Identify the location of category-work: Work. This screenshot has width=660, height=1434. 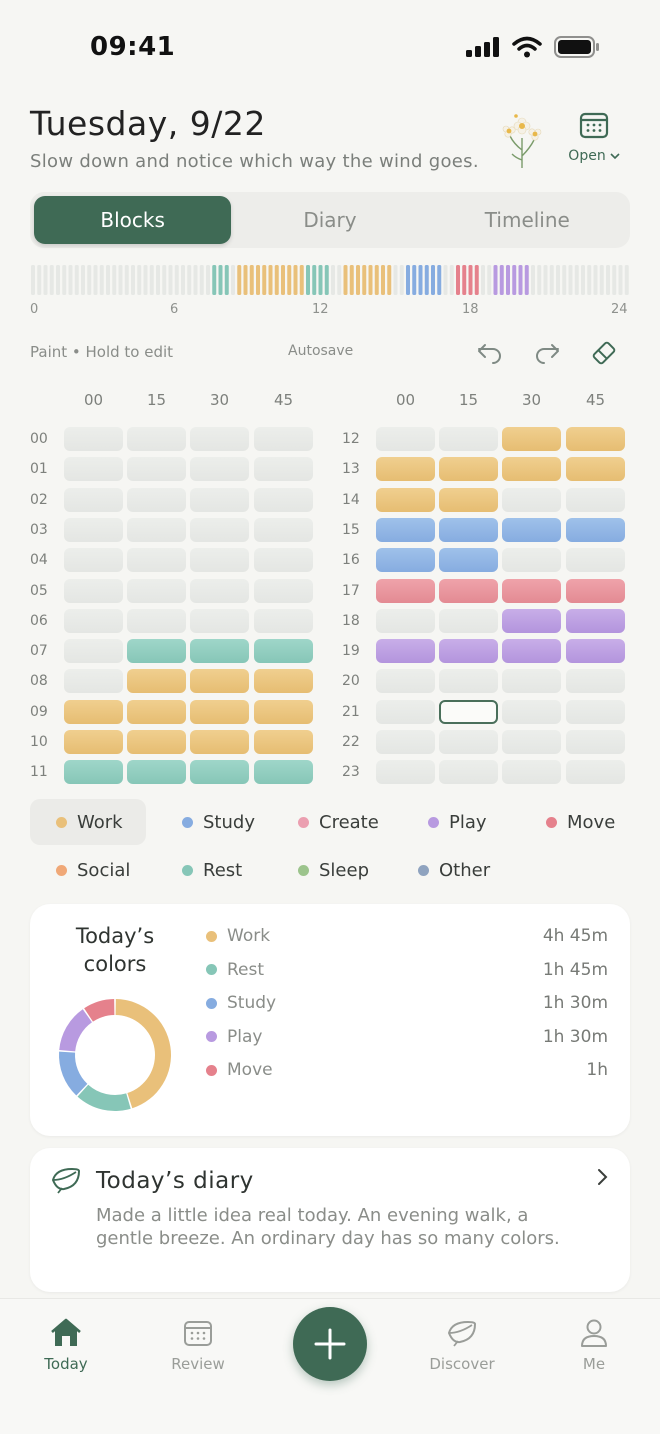
(88, 822).